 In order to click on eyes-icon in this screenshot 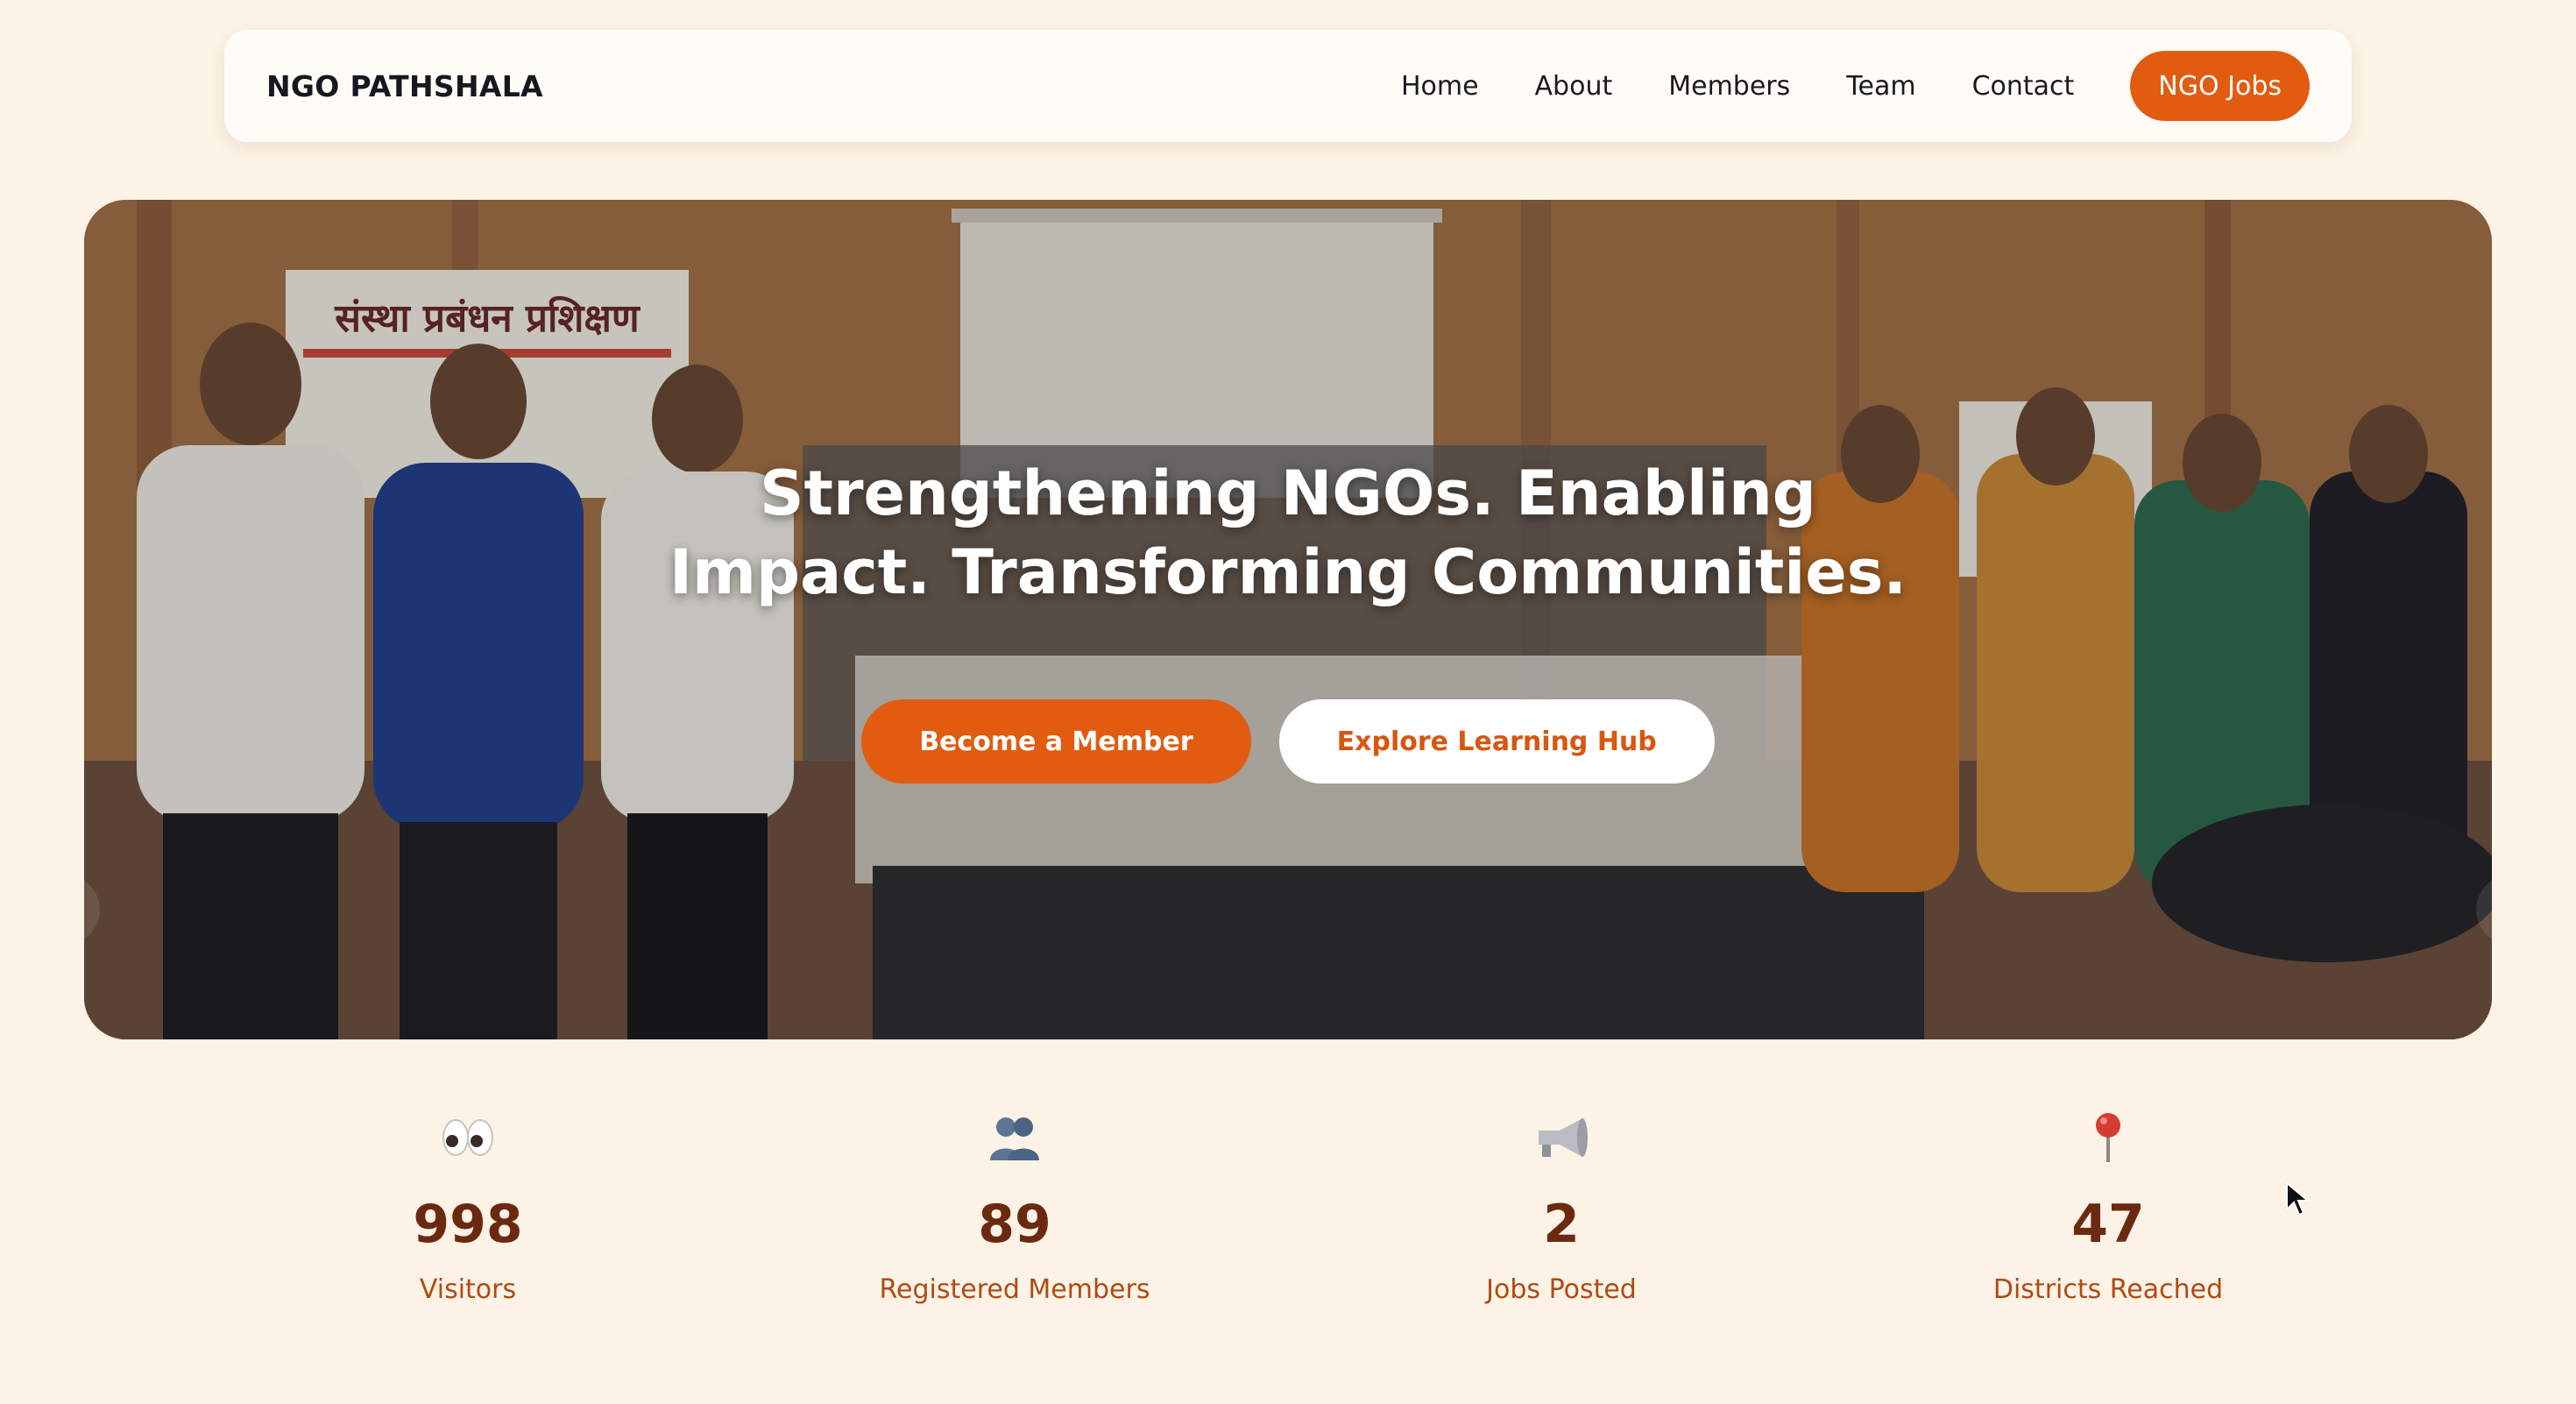, I will do `click(468, 1137)`.